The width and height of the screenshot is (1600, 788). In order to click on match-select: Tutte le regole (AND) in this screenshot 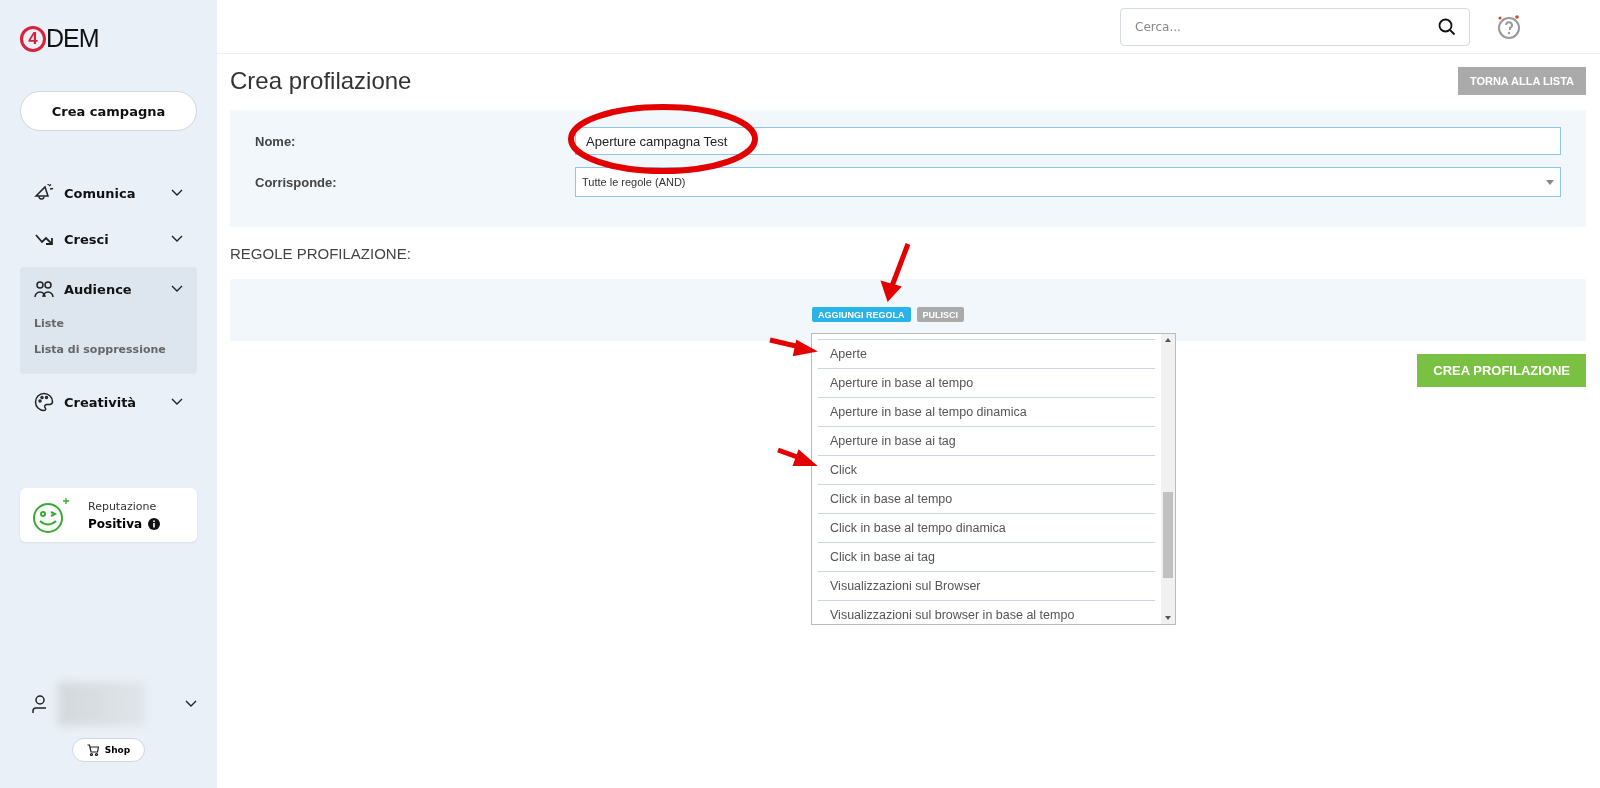, I will do `click(1068, 182)`.